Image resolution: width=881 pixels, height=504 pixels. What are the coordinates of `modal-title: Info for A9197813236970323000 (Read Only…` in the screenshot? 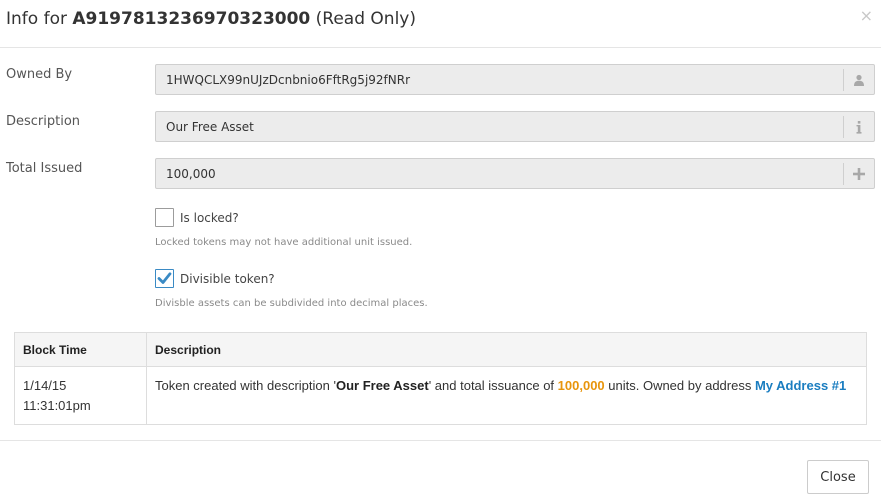 It's located at (211, 19).